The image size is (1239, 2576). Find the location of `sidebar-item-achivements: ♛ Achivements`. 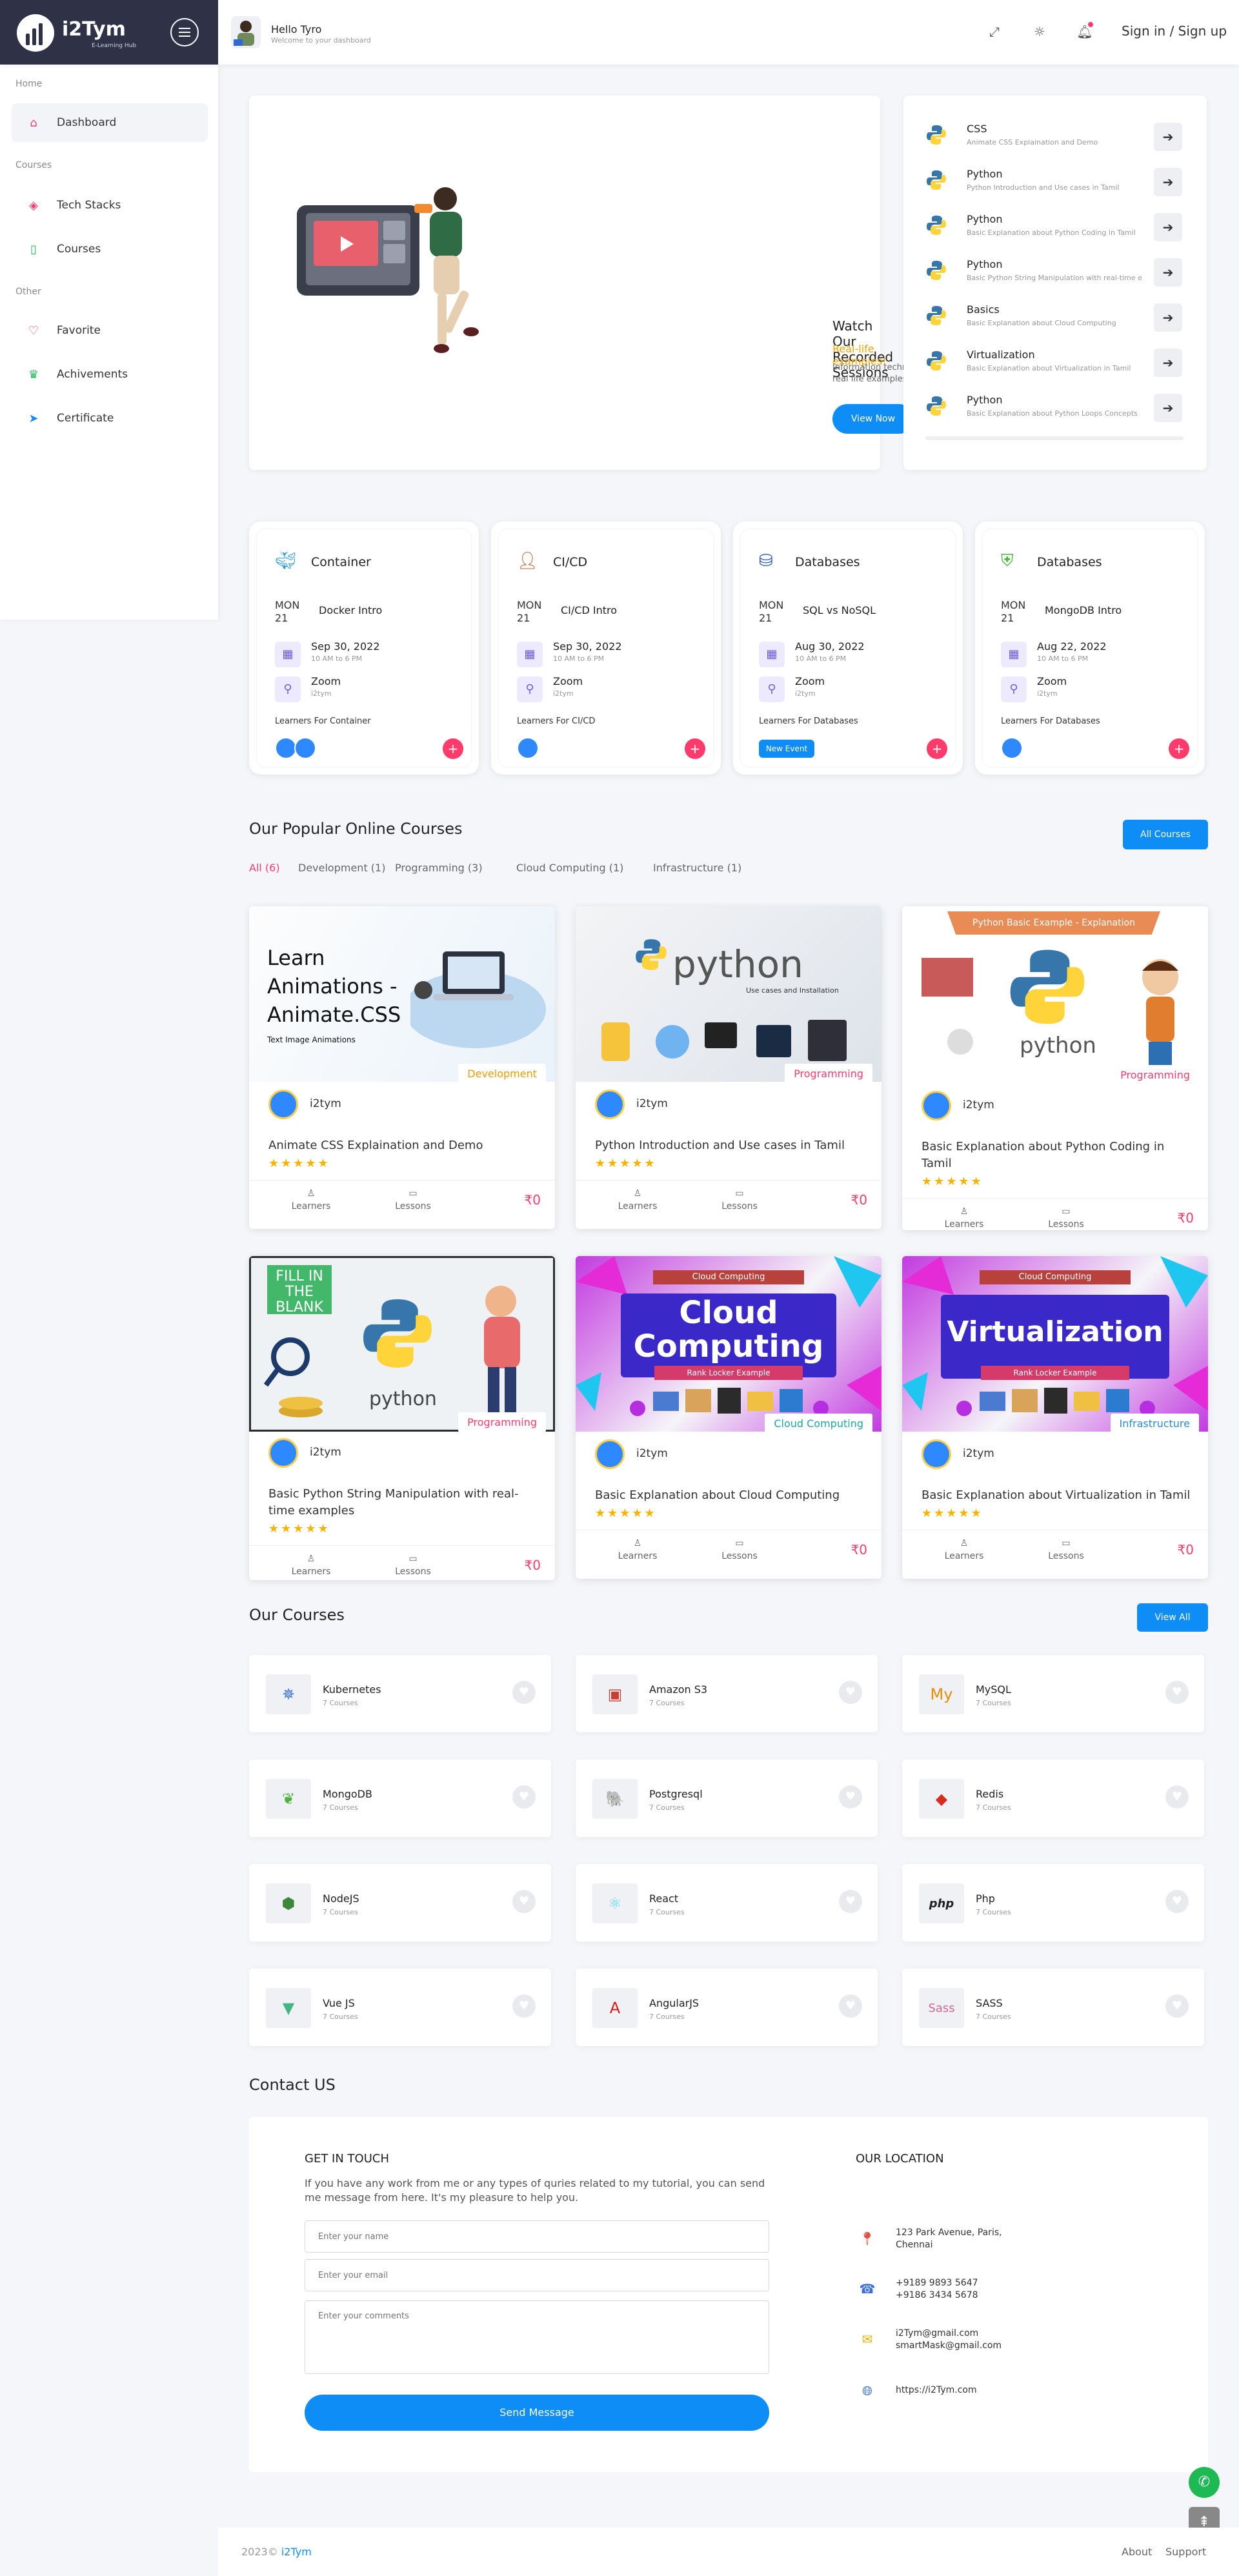

sidebar-item-achivements: ♛ Achivements is located at coordinates (110, 374).